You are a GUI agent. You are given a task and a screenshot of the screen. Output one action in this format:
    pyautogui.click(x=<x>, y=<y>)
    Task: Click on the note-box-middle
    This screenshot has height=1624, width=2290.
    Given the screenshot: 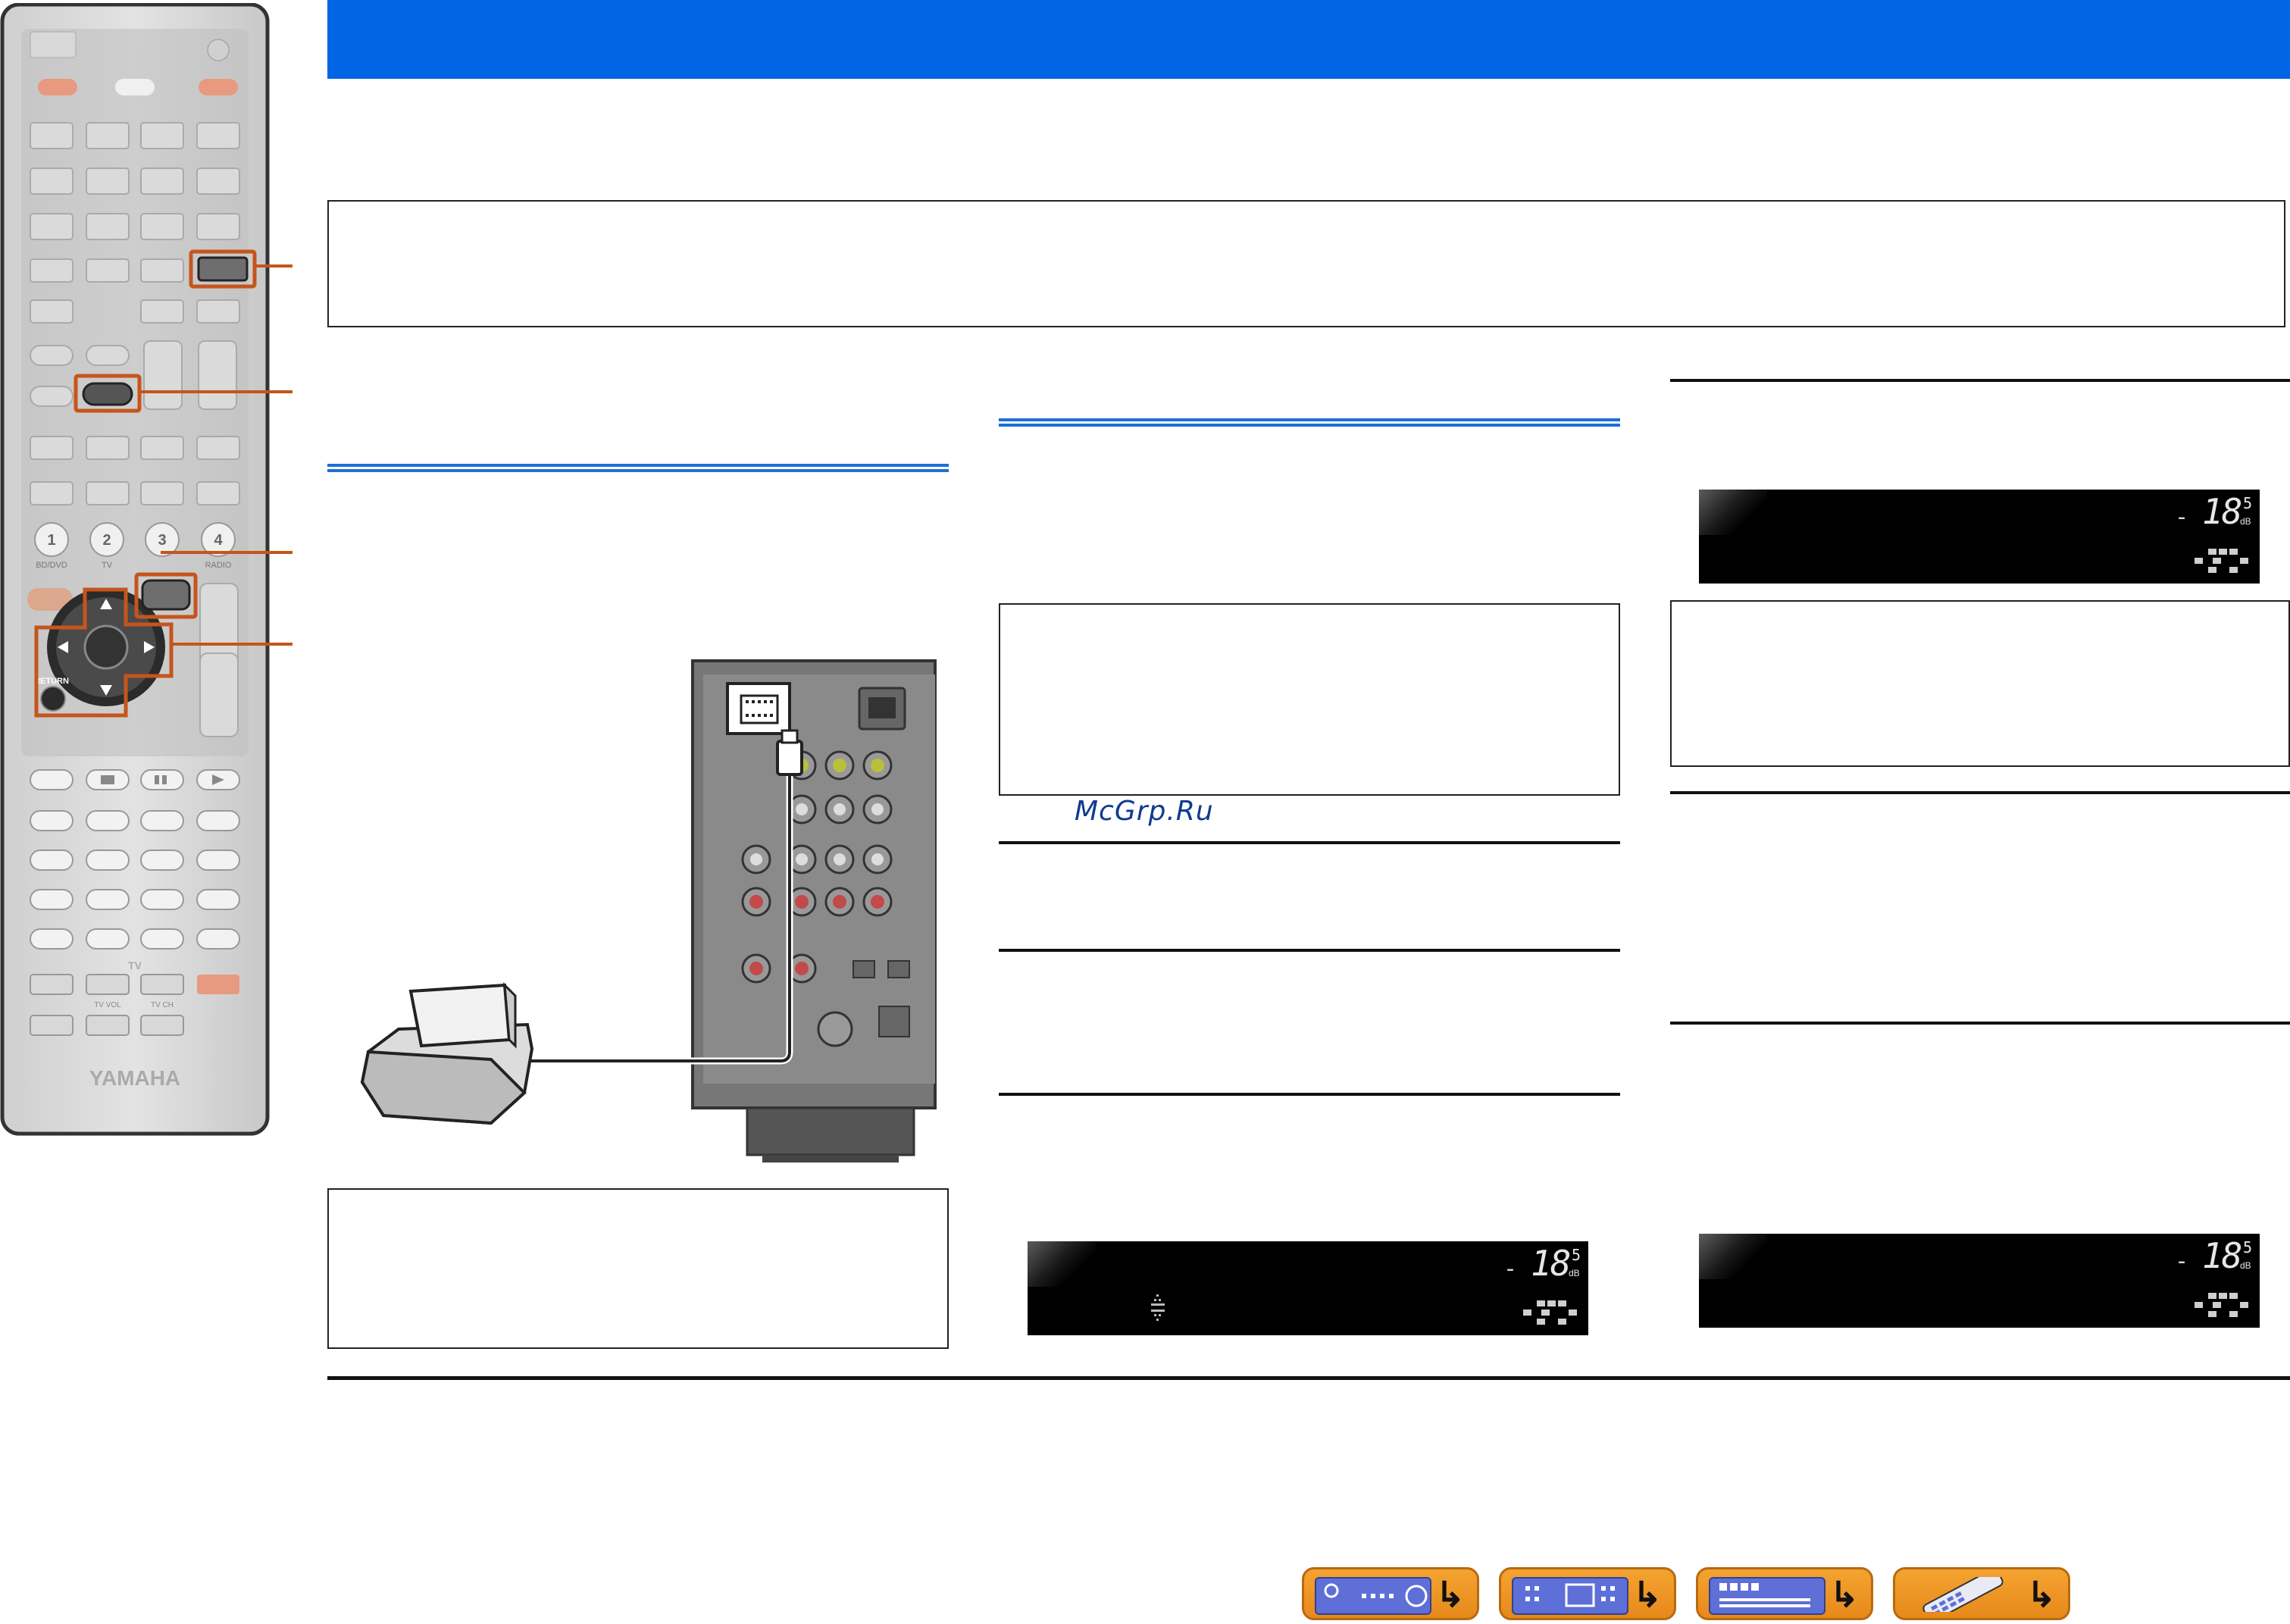 What is the action you would take?
    pyautogui.click(x=1310, y=699)
    